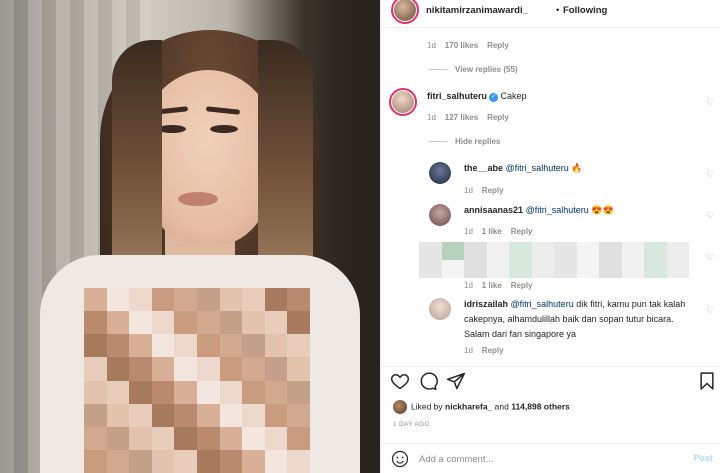 The width and height of the screenshot is (720, 473). Describe the element at coordinates (428, 381) in the screenshot. I see `comment-icon` at that location.